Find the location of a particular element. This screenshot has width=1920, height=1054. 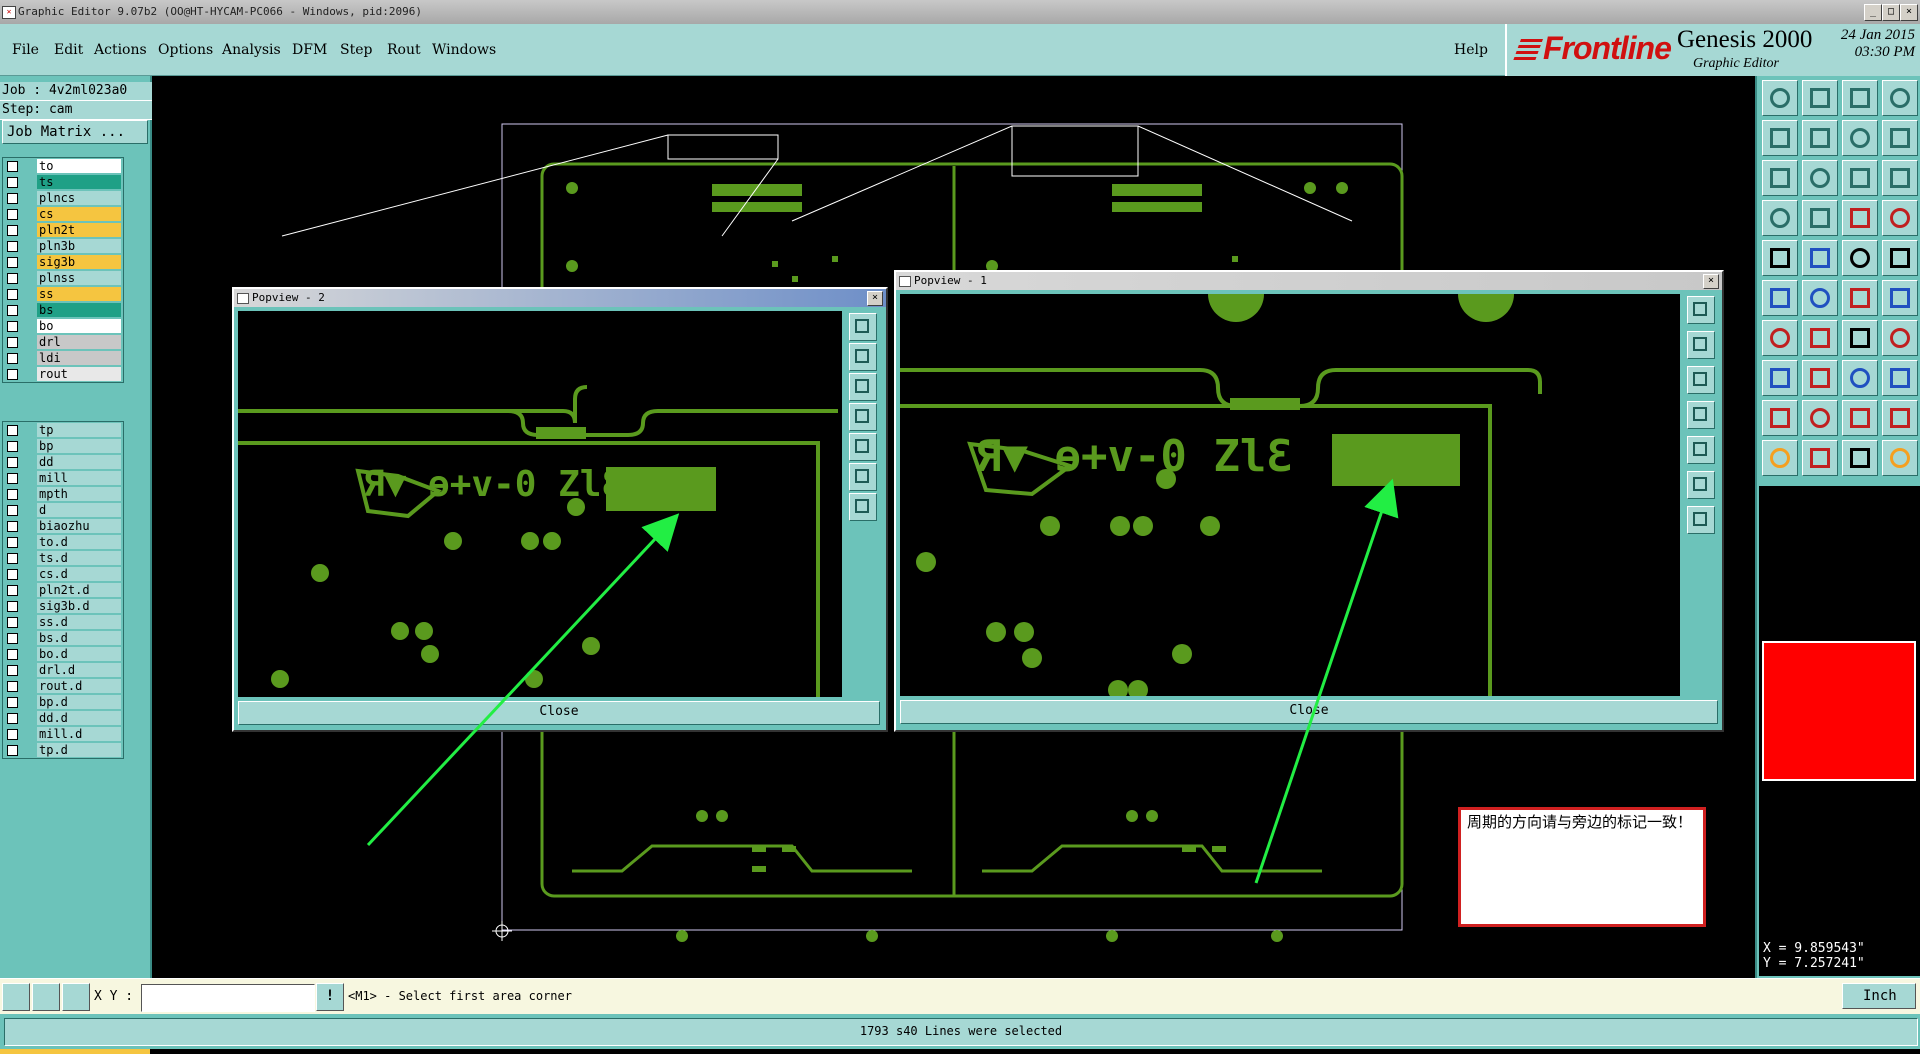

layer-row: to.d is located at coordinates (63, 542).